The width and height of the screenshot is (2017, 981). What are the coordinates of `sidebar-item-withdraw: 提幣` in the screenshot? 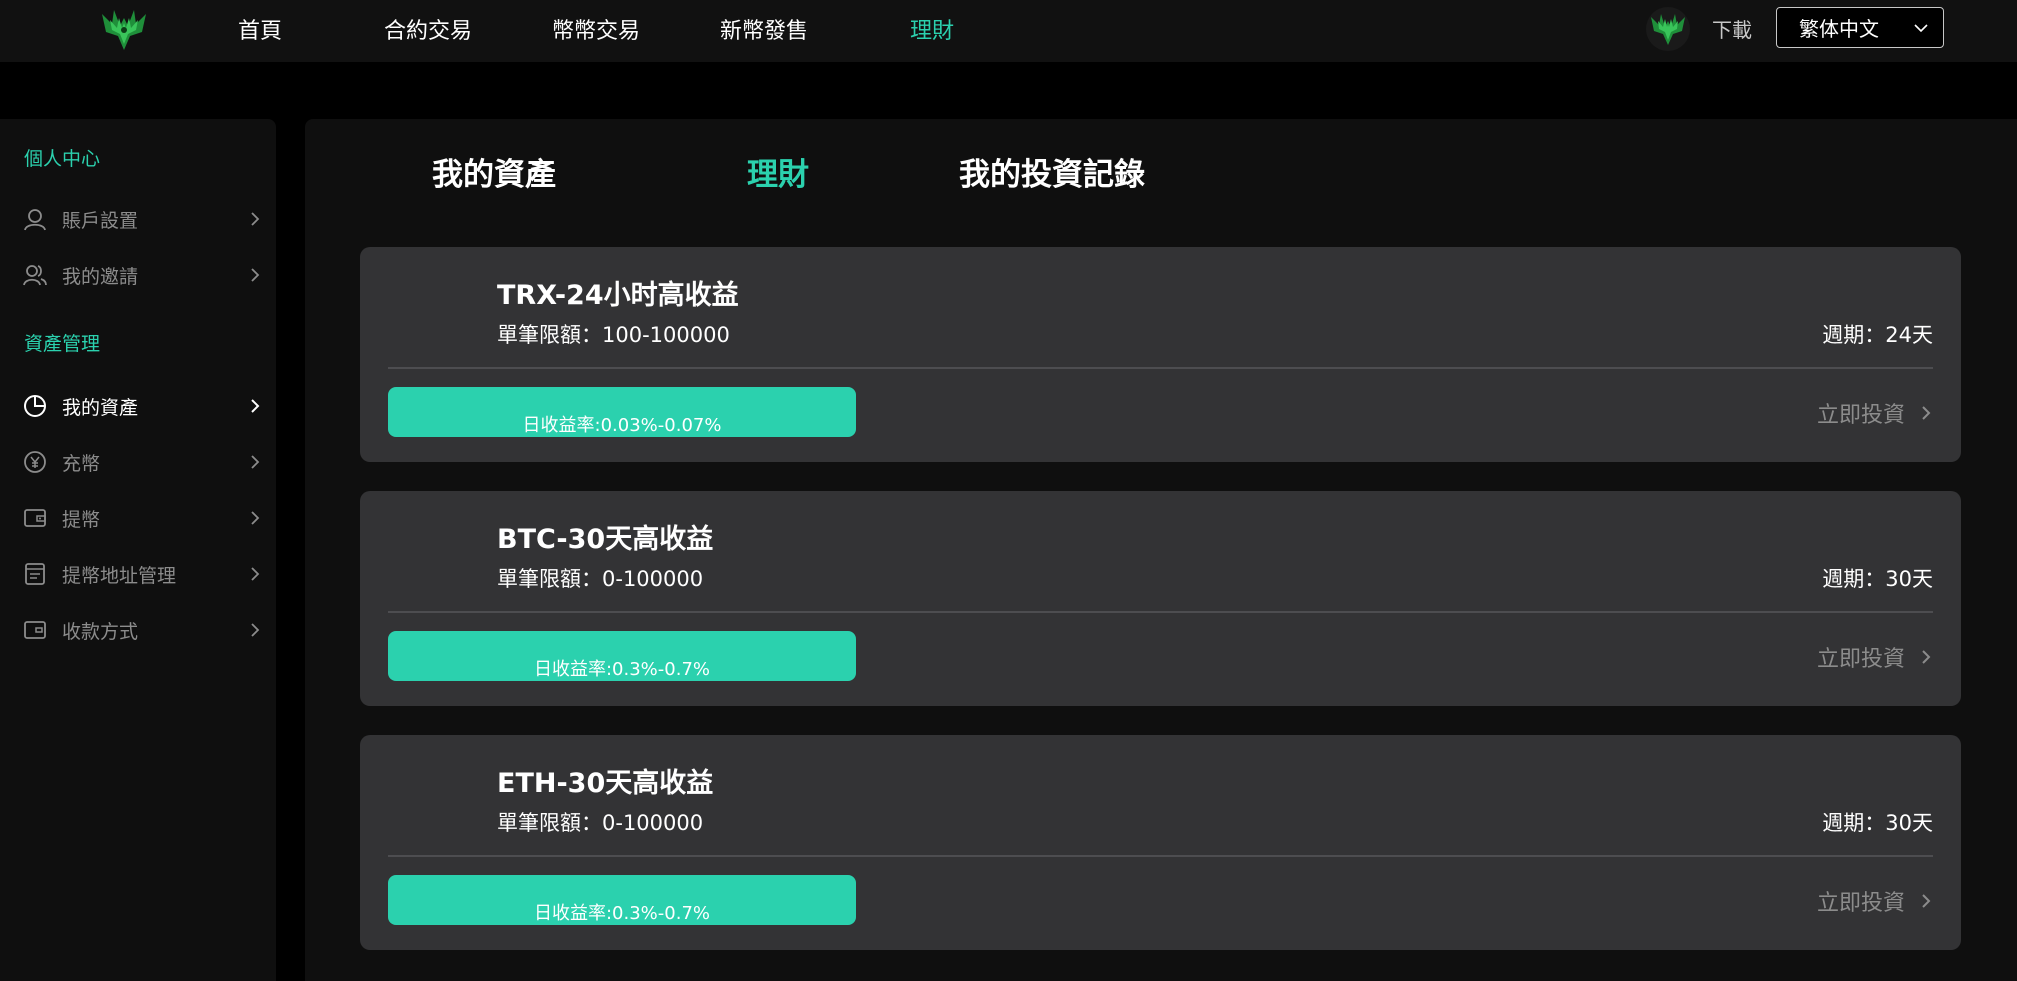 It's located at (142, 518).